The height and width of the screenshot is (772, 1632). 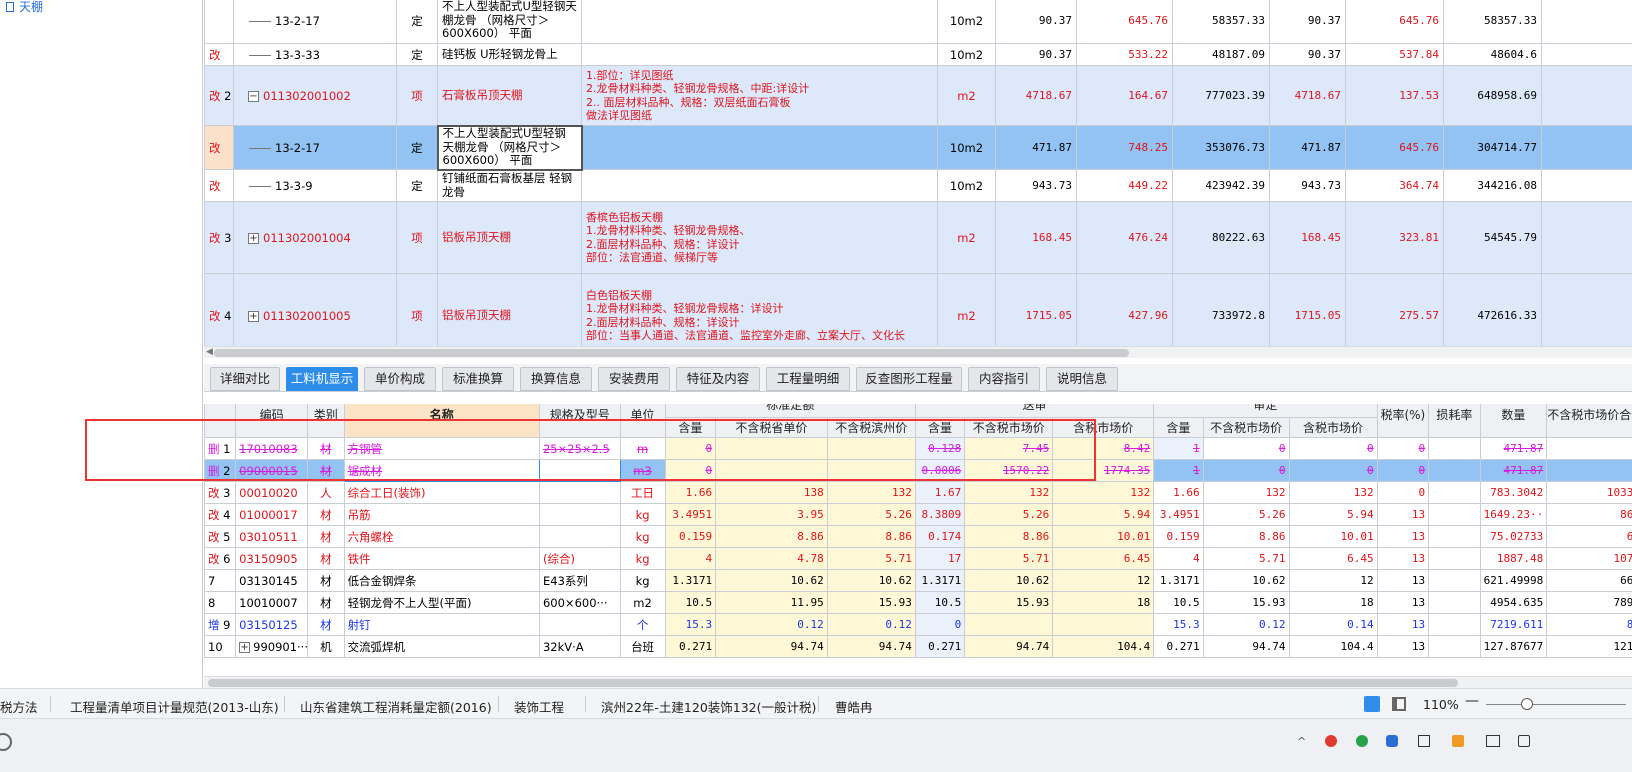 What do you see at coordinates (1103, 602) in the screenshot?
I see `sub-price-incl: 18` at bounding box center [1103, 602].